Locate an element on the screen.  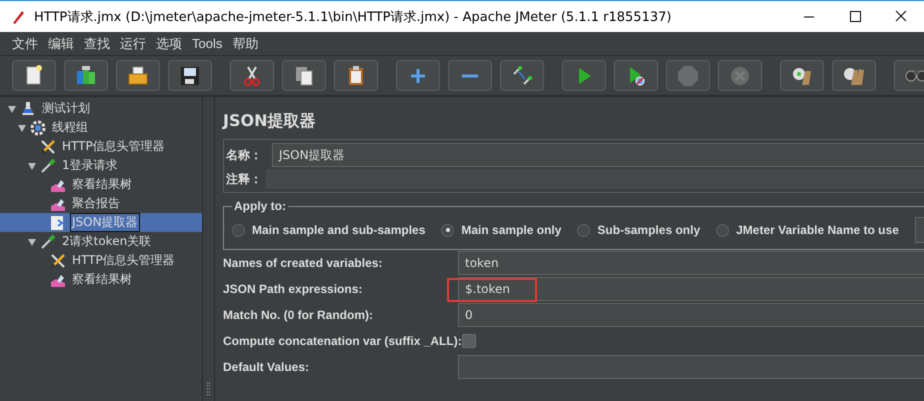
menu-item: 查找 is located at coordinates (98, 43).